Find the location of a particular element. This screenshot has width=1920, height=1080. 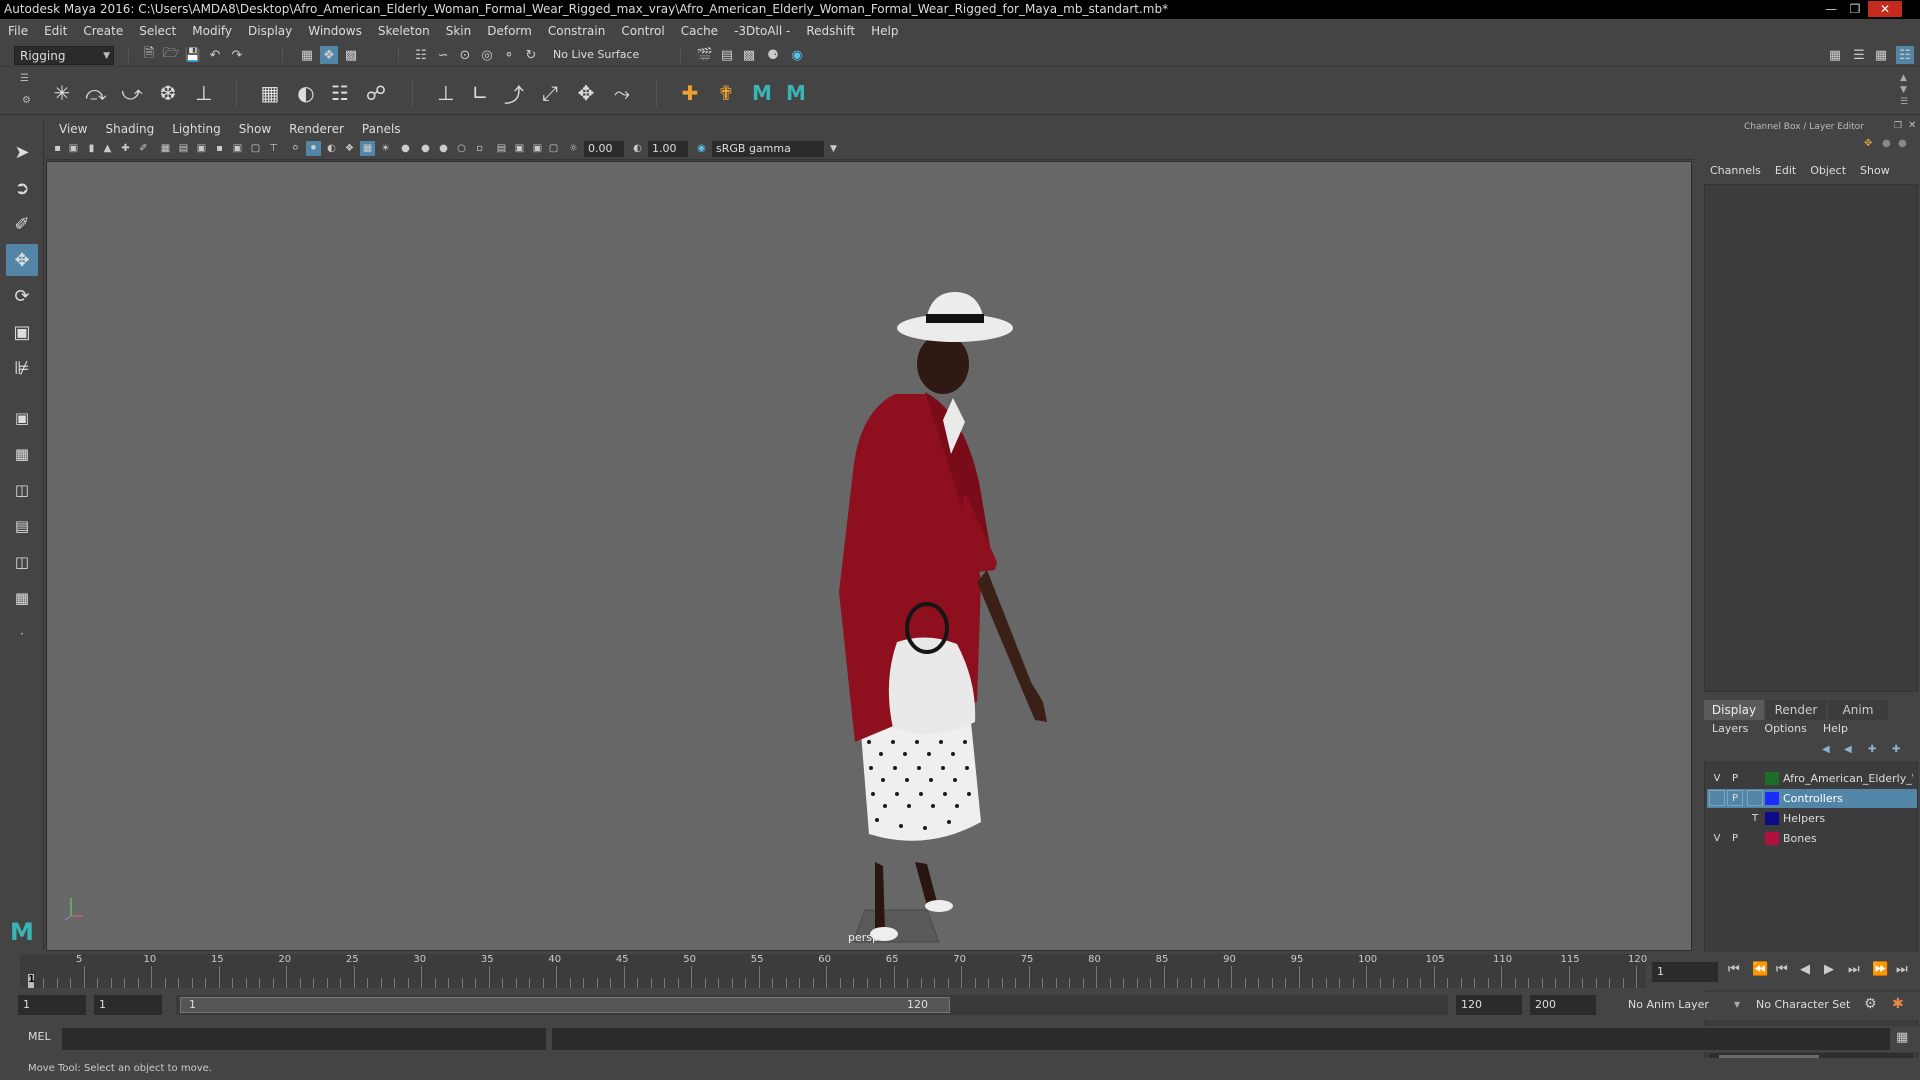

snap-curve-icon: ∽ is located at coordinates (443, 55).